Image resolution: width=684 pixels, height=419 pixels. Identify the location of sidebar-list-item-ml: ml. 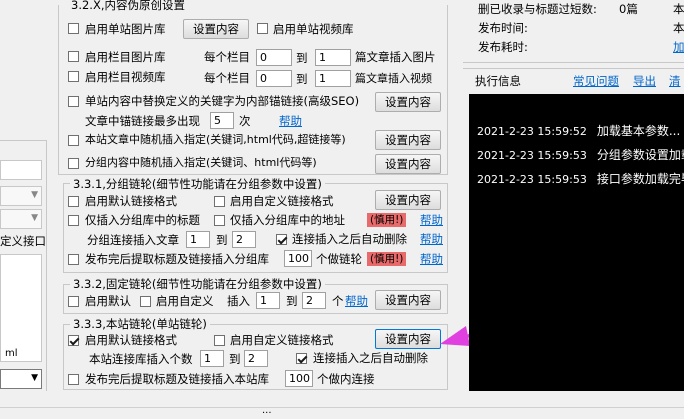
(11, 353).